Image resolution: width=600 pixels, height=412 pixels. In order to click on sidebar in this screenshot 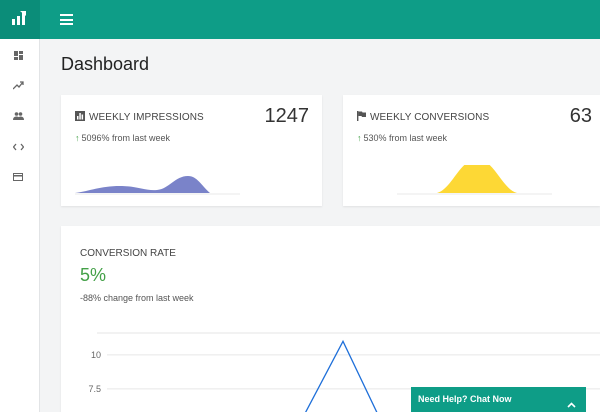, I will do `click(20, 225)`.